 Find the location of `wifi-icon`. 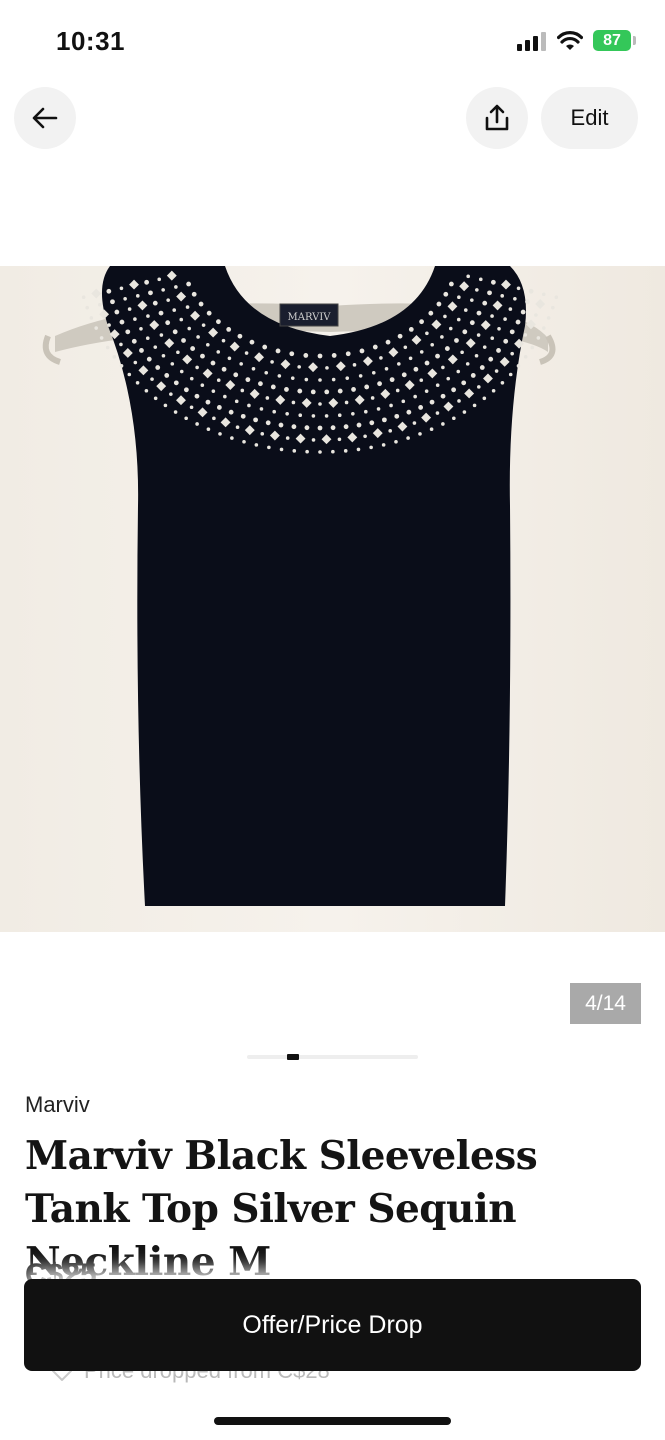

wifi-icon is located at coordinates (570, 40).